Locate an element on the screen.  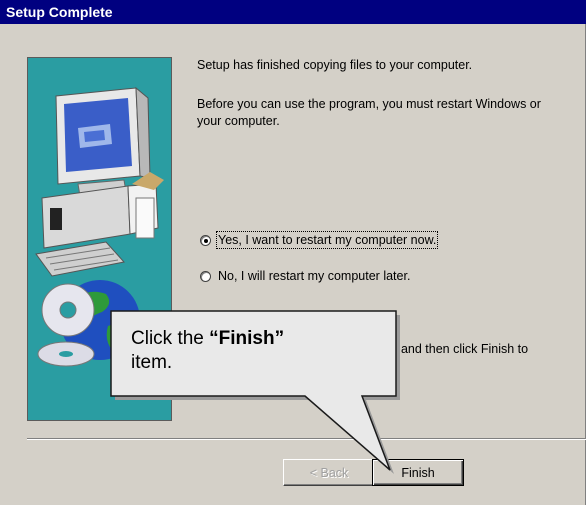
cd-disc-icon is located at coordinates (66, 325).